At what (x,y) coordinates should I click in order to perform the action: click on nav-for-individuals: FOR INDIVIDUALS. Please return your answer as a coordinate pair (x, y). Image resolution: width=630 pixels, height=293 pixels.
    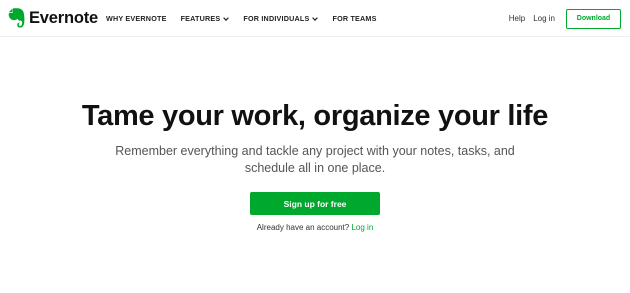
    Looking at the image, I should click on (281, 18).